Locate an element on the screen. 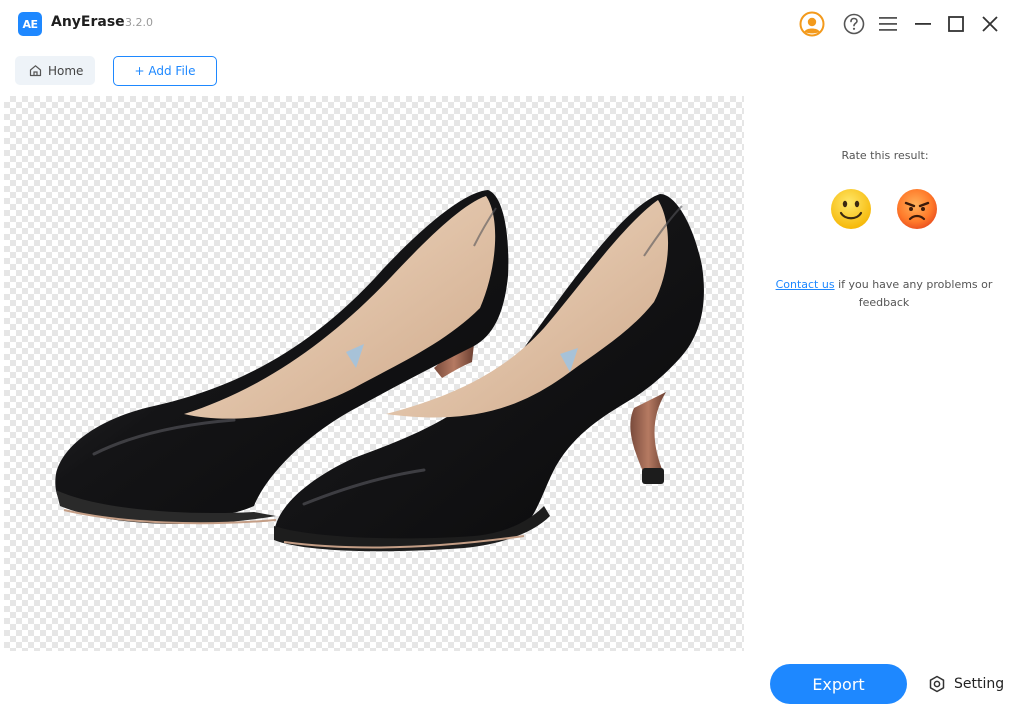 This screenshot has height=716, width=1024. add-file-button: + Add File is located at coordinates (165, 71).